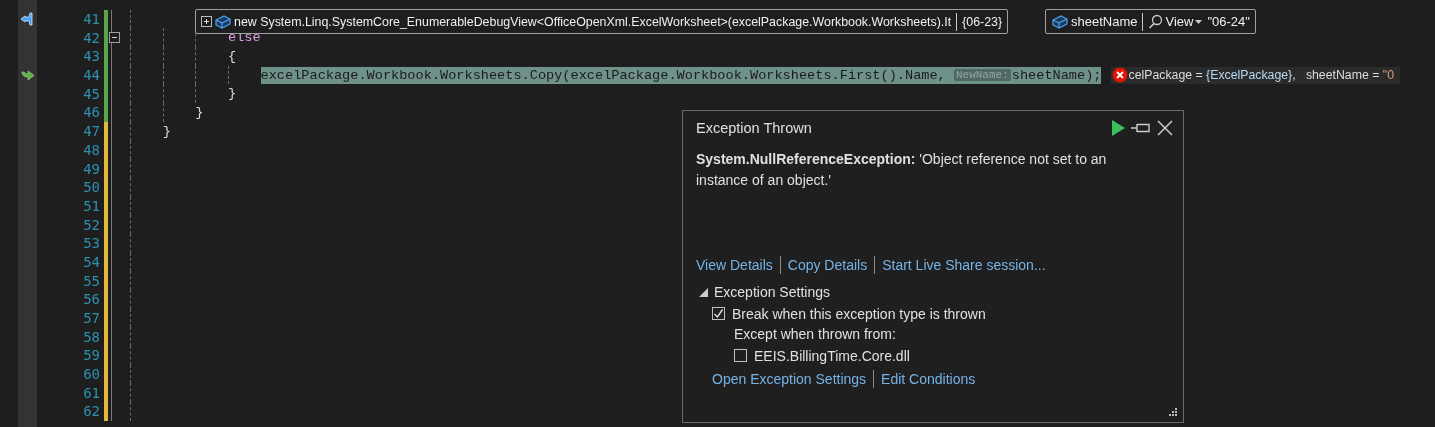  I want to click on line-number: 57, so click(91, 318).